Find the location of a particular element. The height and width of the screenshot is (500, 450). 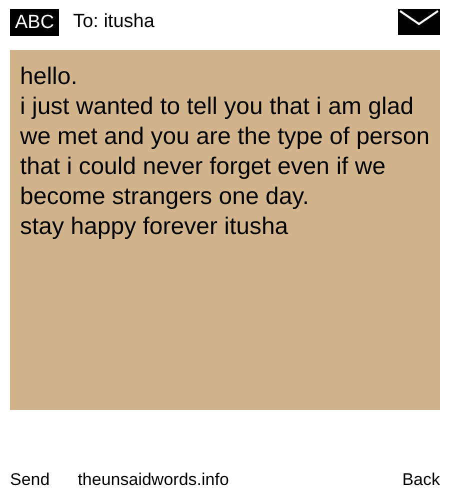

website-label: theunsaidwords.info is located at coordinates (153, 480).